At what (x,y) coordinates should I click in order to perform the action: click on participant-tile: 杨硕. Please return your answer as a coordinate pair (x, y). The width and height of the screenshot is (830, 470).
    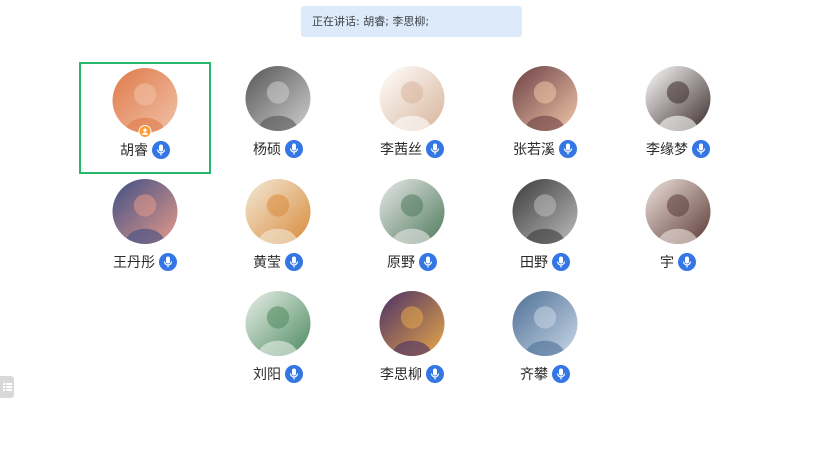
    Looking at the image, I should click on (278, 95).